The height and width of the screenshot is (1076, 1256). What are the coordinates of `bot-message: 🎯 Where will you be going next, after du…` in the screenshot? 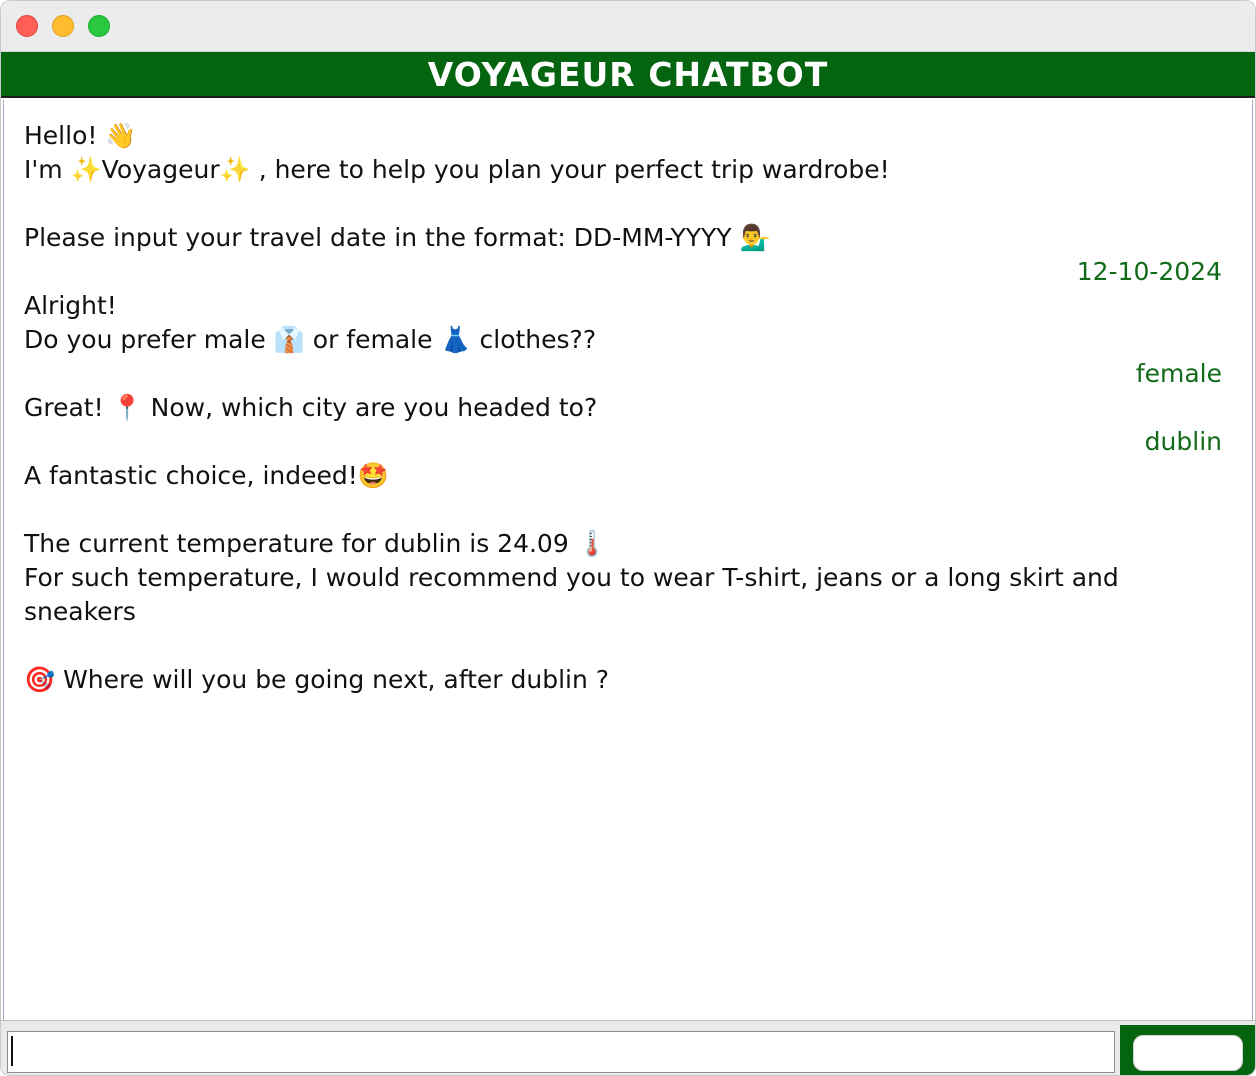 It's located at (317, 679).